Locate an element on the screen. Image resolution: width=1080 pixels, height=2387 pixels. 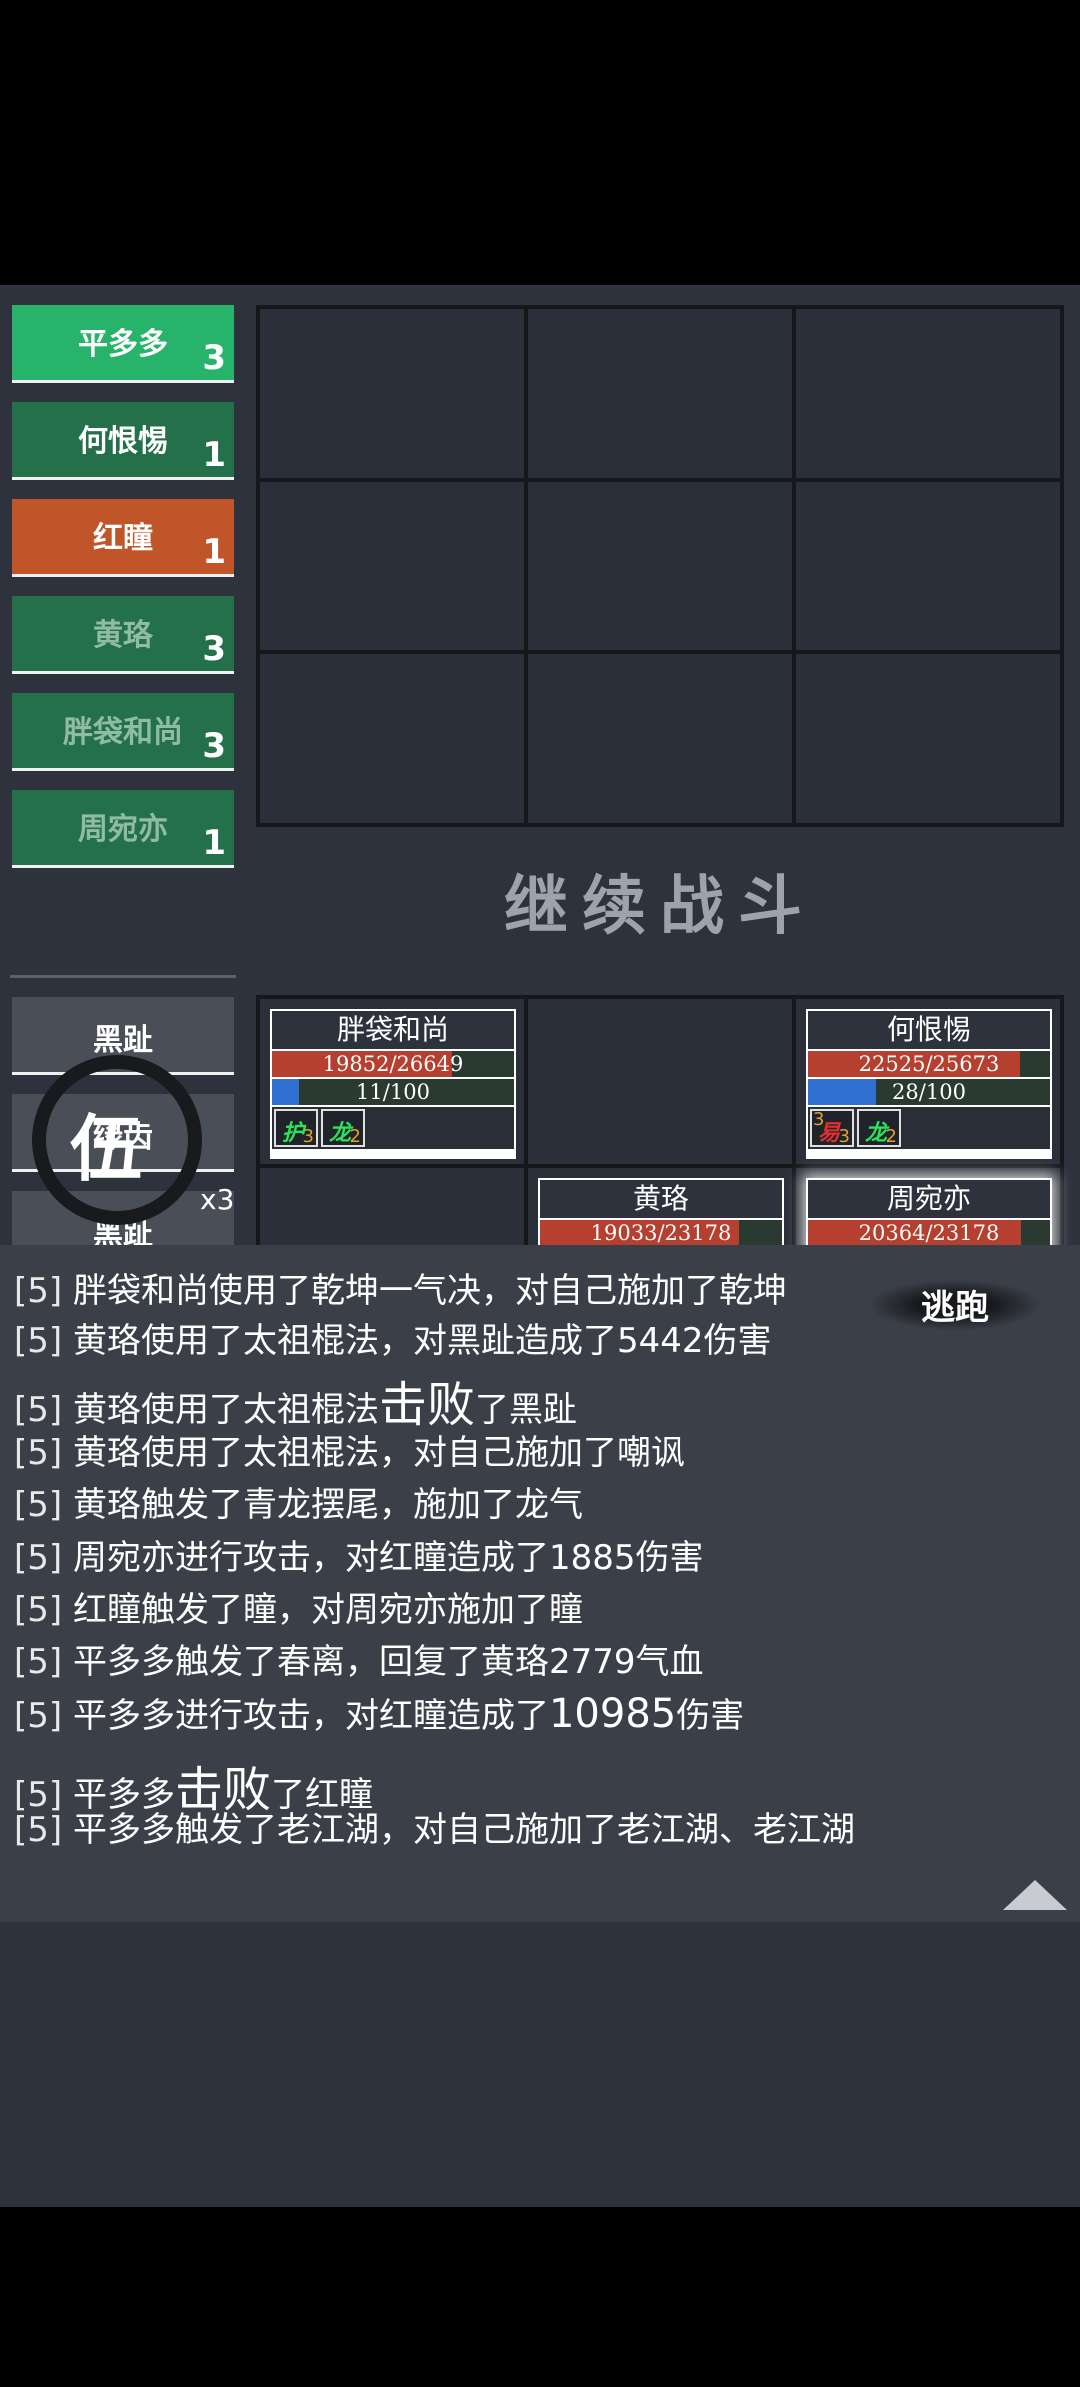
log-segment: 2779 is located at coordinates (592, 1662).